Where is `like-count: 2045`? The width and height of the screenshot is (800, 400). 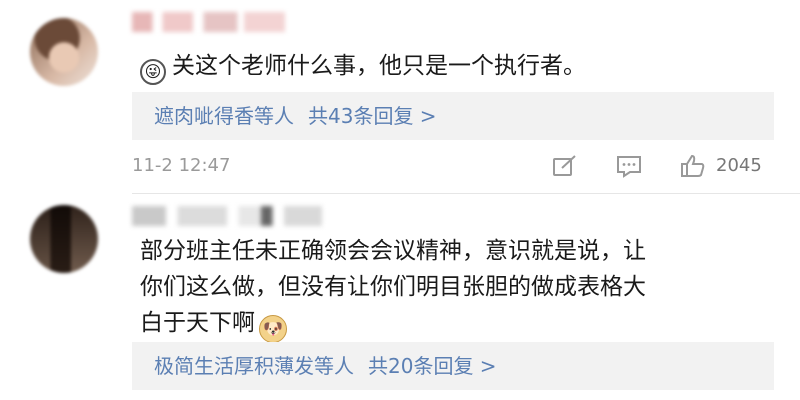 like-count: 2045 is located at coordinates (739, 165).